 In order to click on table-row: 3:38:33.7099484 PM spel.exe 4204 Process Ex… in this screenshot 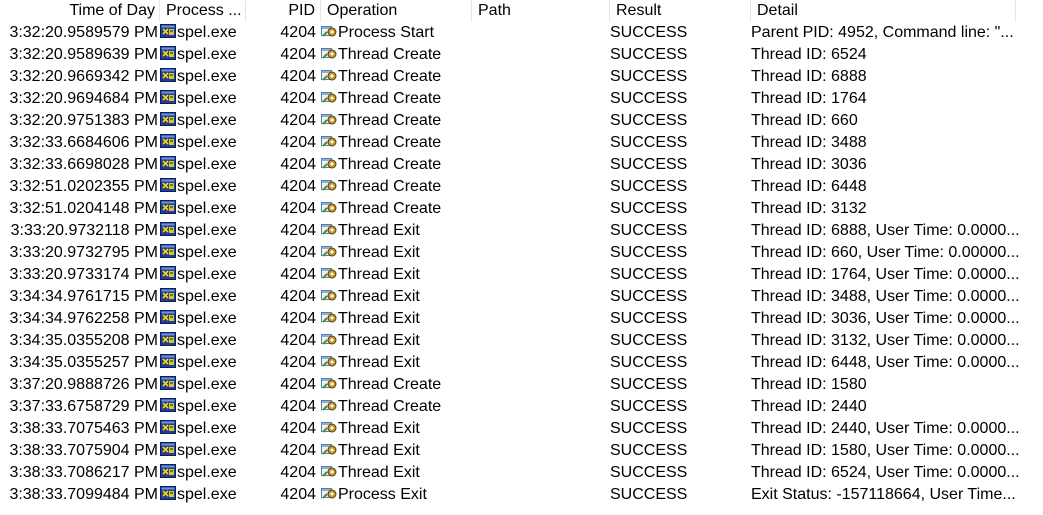, I will do `click(521, 495)`.